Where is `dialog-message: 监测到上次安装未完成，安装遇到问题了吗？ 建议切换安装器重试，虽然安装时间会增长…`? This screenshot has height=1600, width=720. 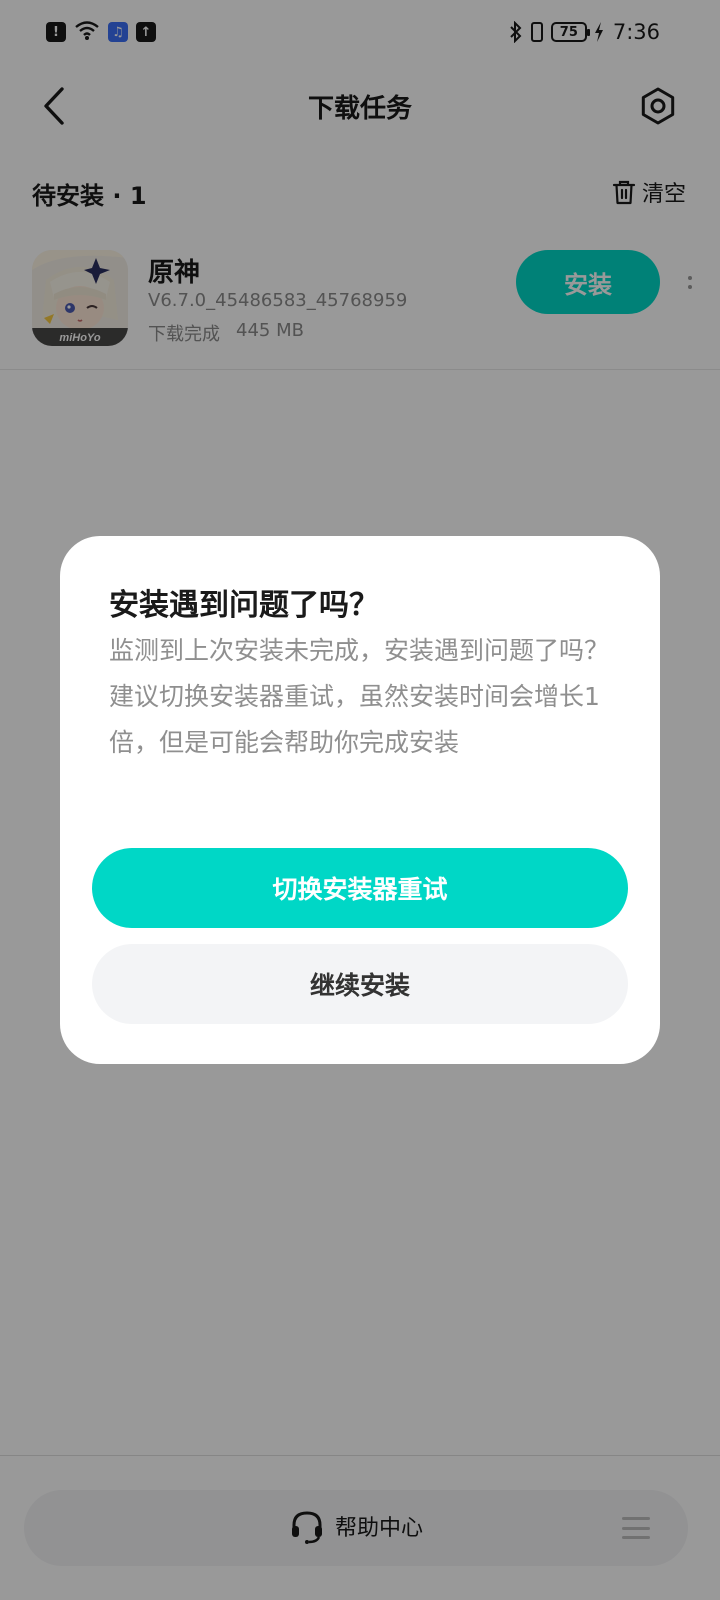
dialog-message: 监测到上次安装未完成，安装遇到问题了吗？ 建议切换安装器重试，虽然安装时间会增长… is located at coordinates (365, 697).